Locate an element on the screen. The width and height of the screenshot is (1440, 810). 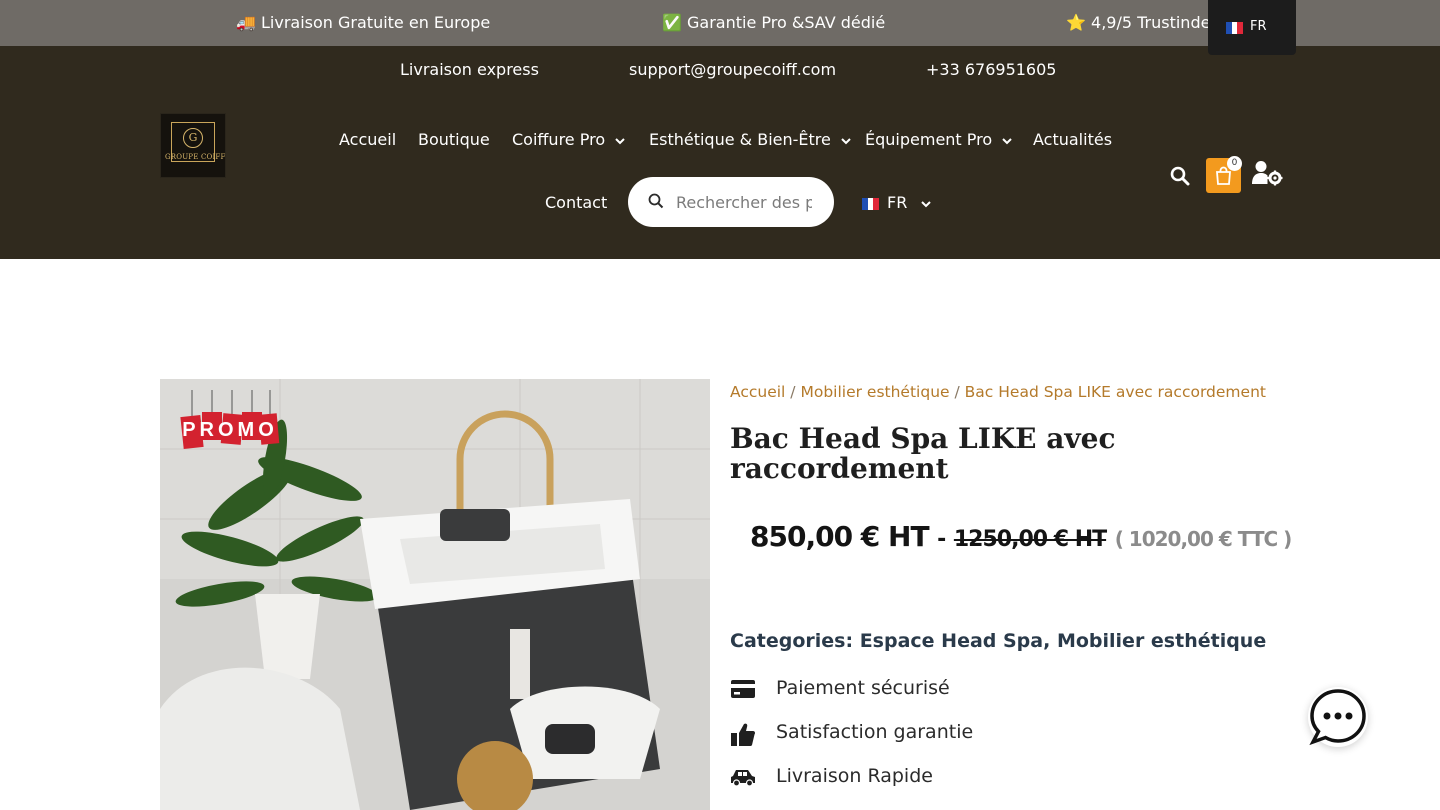
nav-news-label: Actualités is located at coordinates (1073, 139).